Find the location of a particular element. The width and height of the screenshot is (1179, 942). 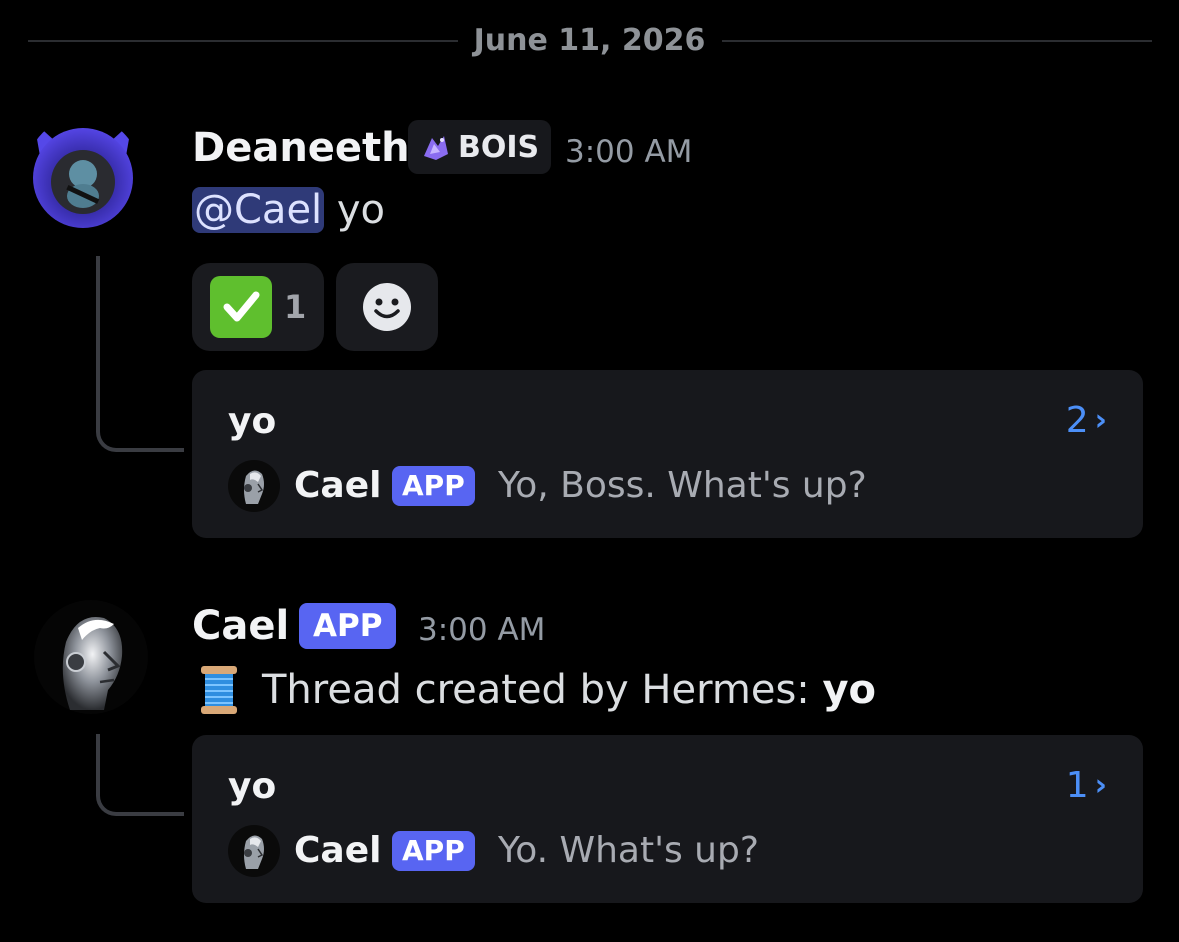

thread-card: yo 2 › Cael APP Yo, Boss. What's up? is located at coordinates (667, 454).